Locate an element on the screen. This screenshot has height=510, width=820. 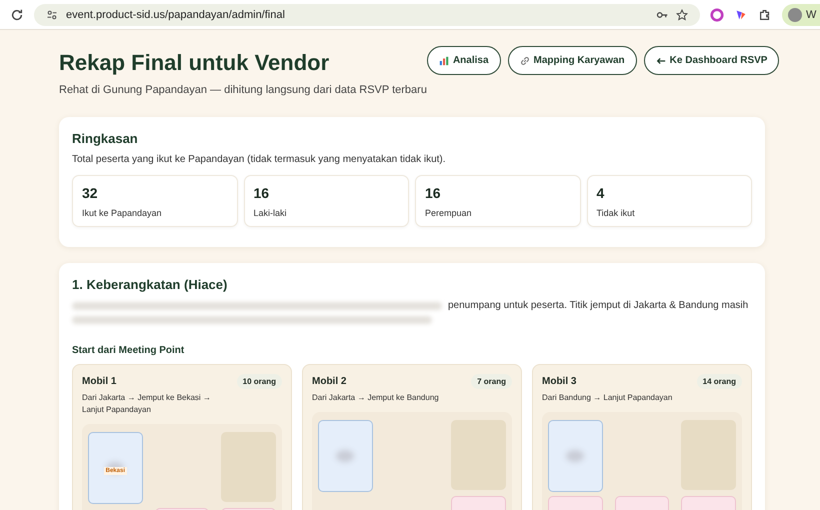
page-subtitle: Rehat di Gunung Papandayan — dihitung langsung dari data RSVP terbaru is located at coordinates (243, 90).